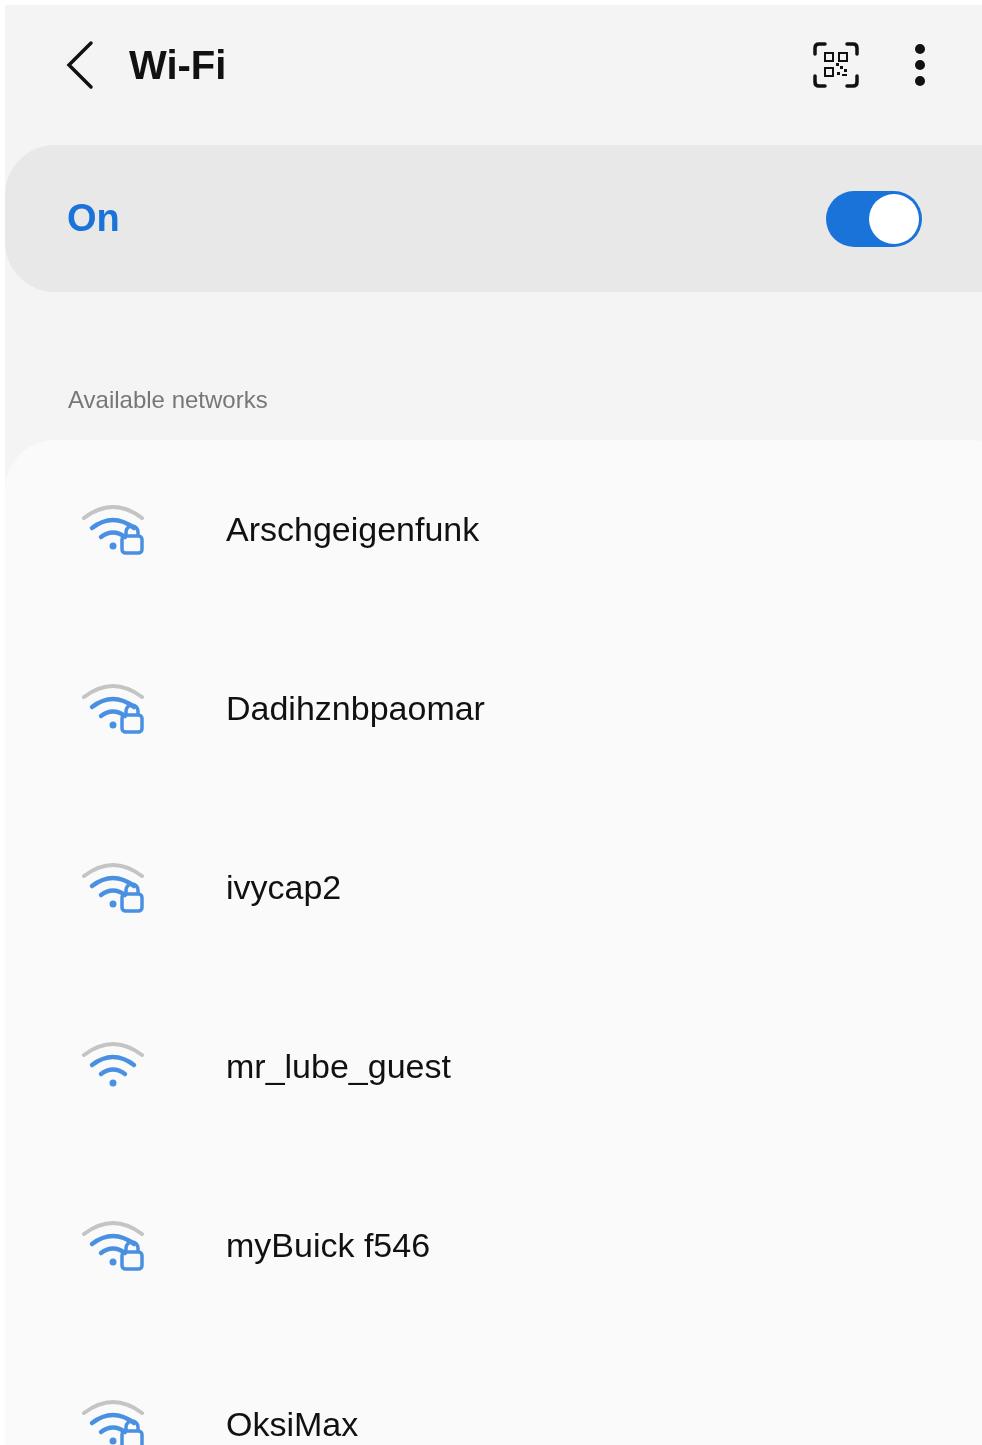  I want to click on network-item: myBuick f546, so click(493, 1245).